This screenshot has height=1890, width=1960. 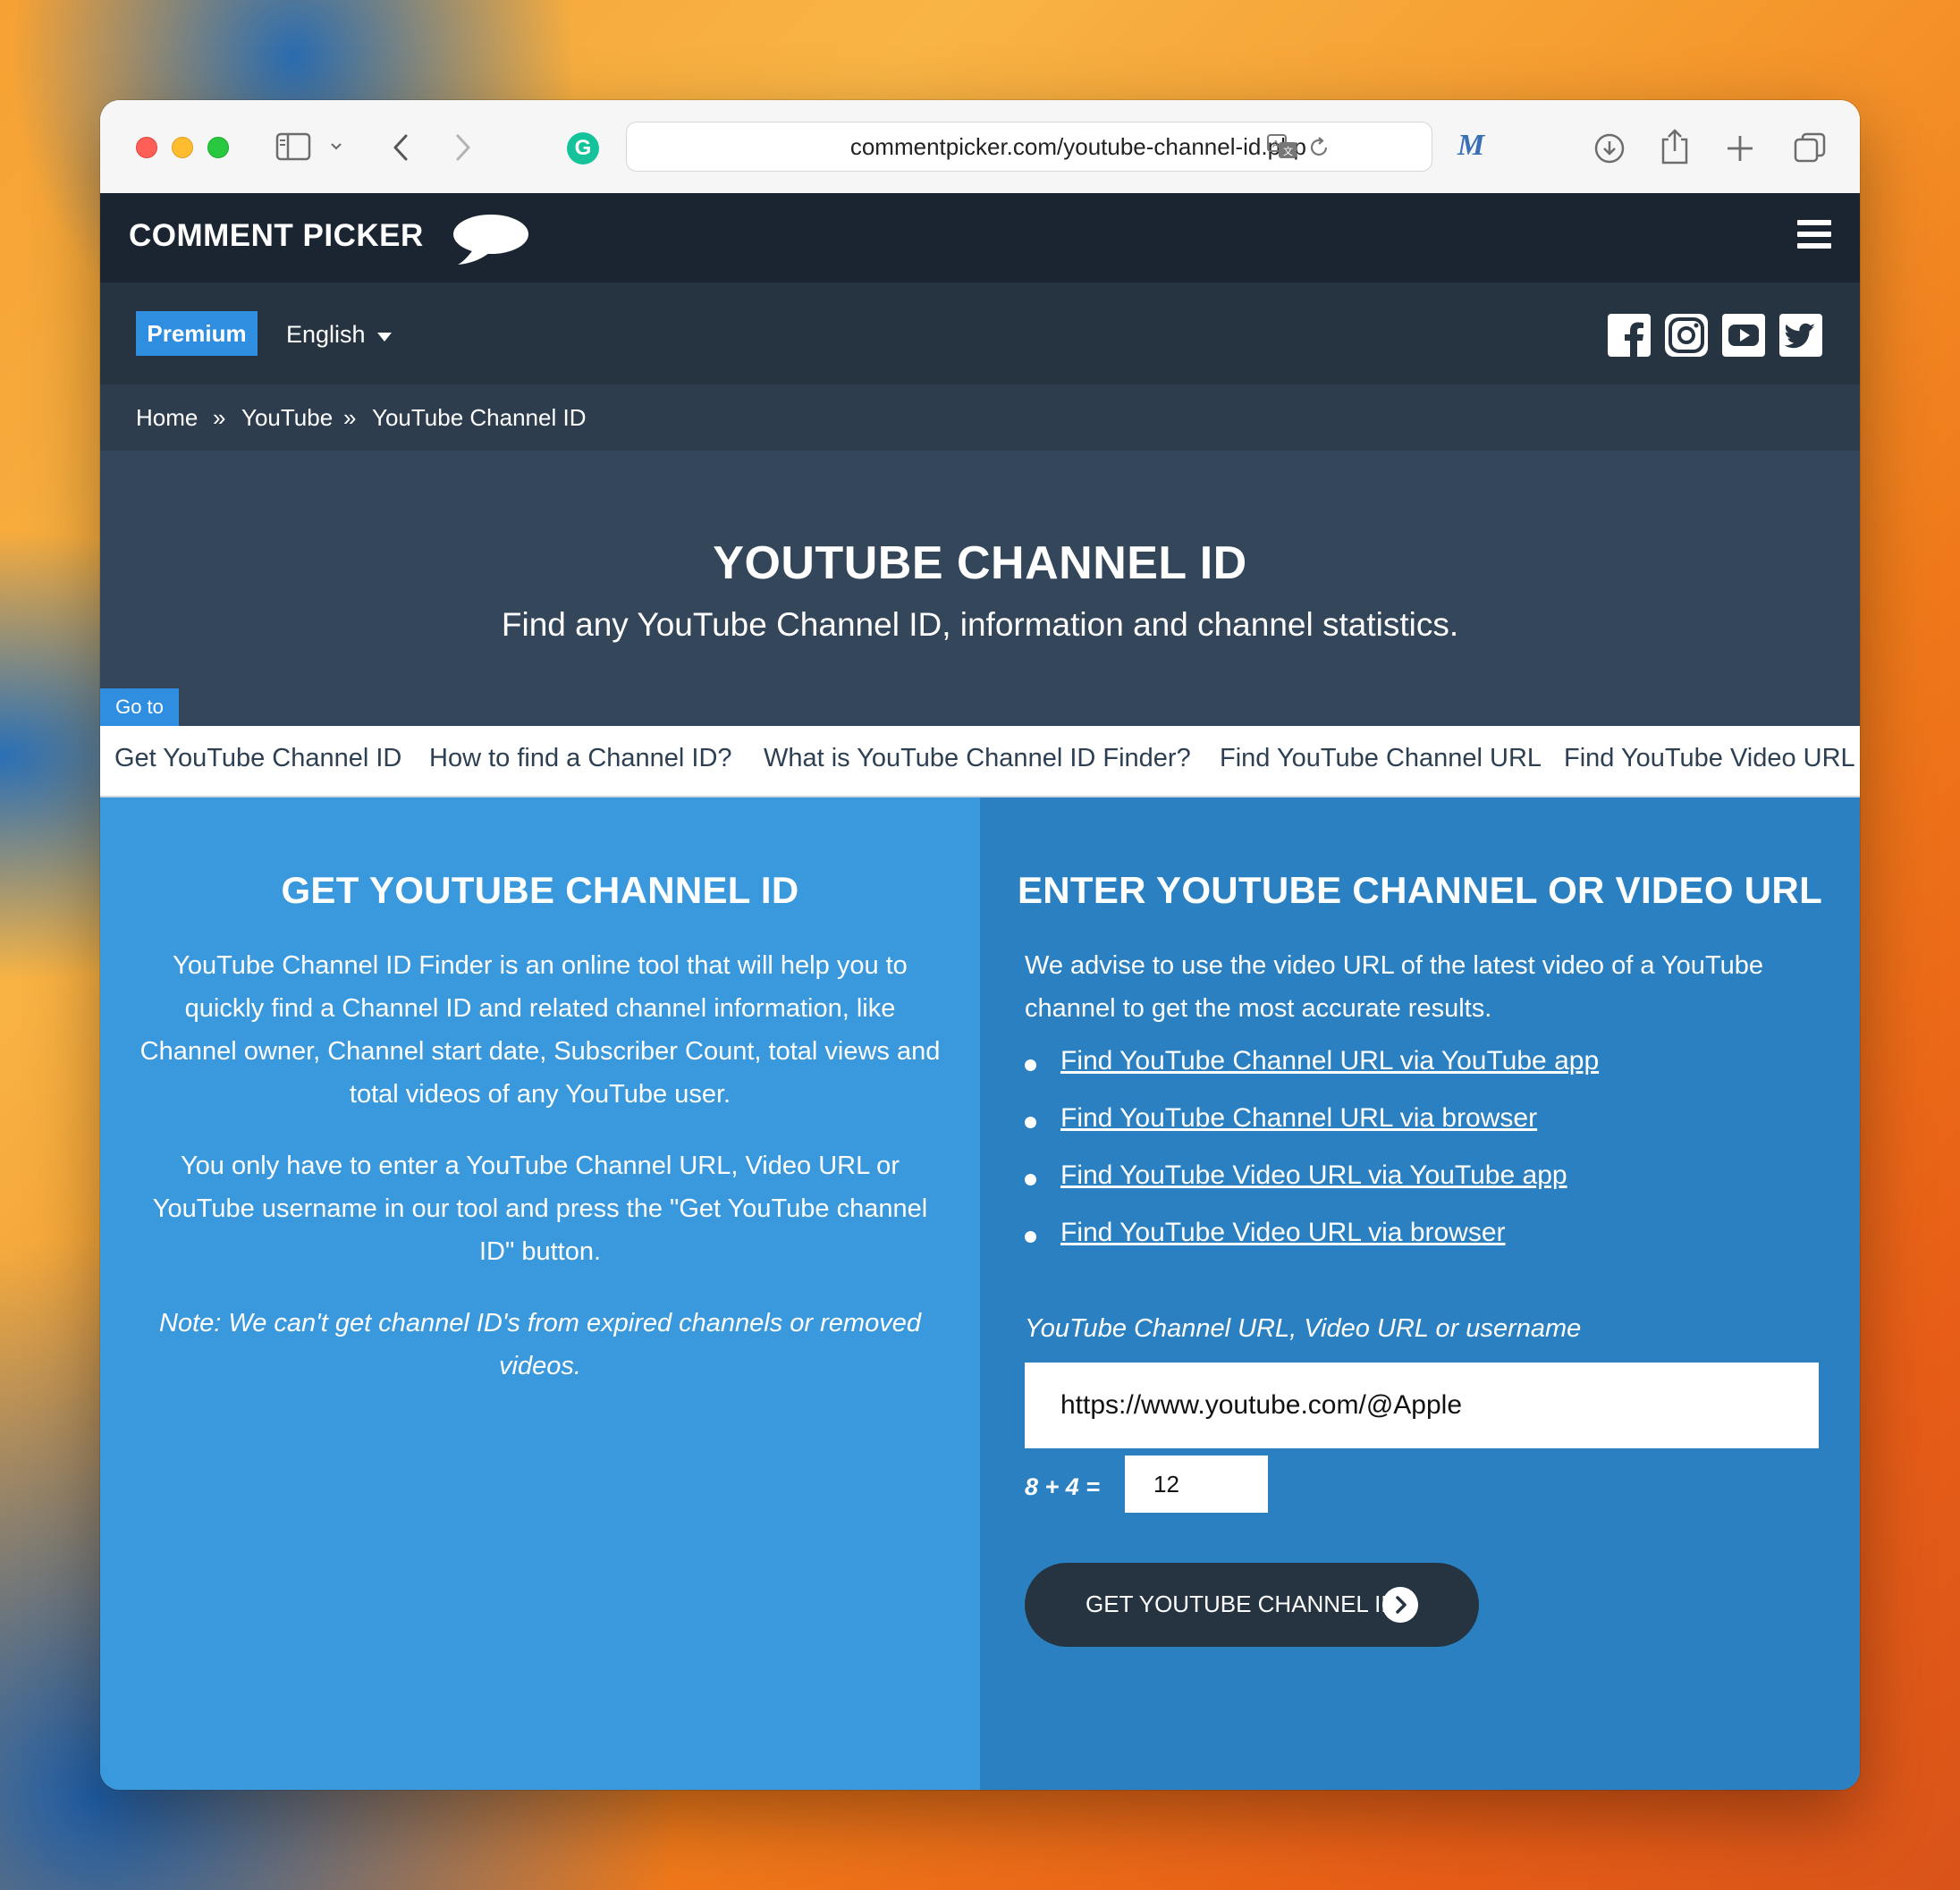 What do you see at coordinates (1276, 144) in the screenshot?
I see `svg-text: A` at bounding box center [1276, 144].